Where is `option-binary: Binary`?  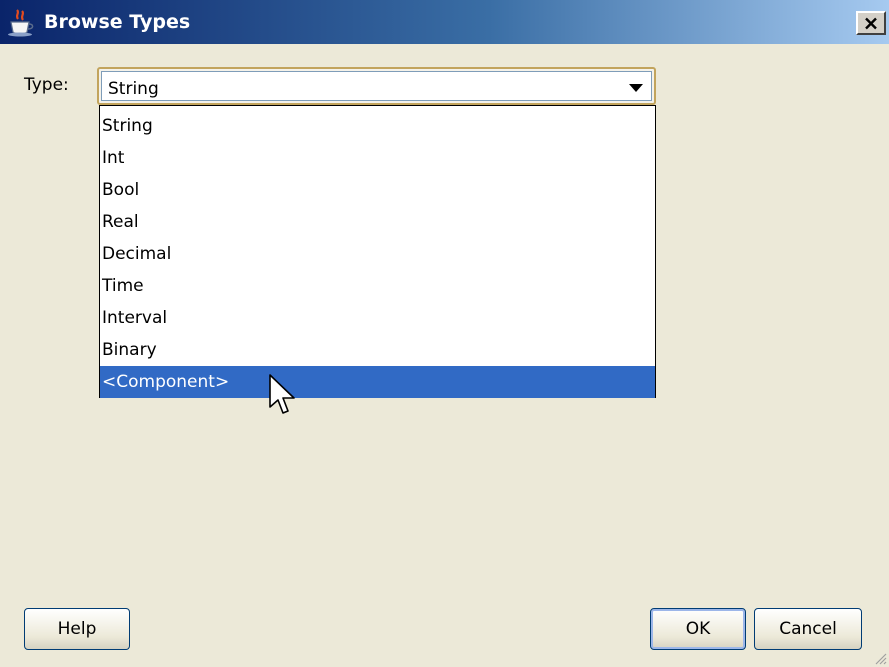 option-binary: Binary is located at coordinates (377, 350).